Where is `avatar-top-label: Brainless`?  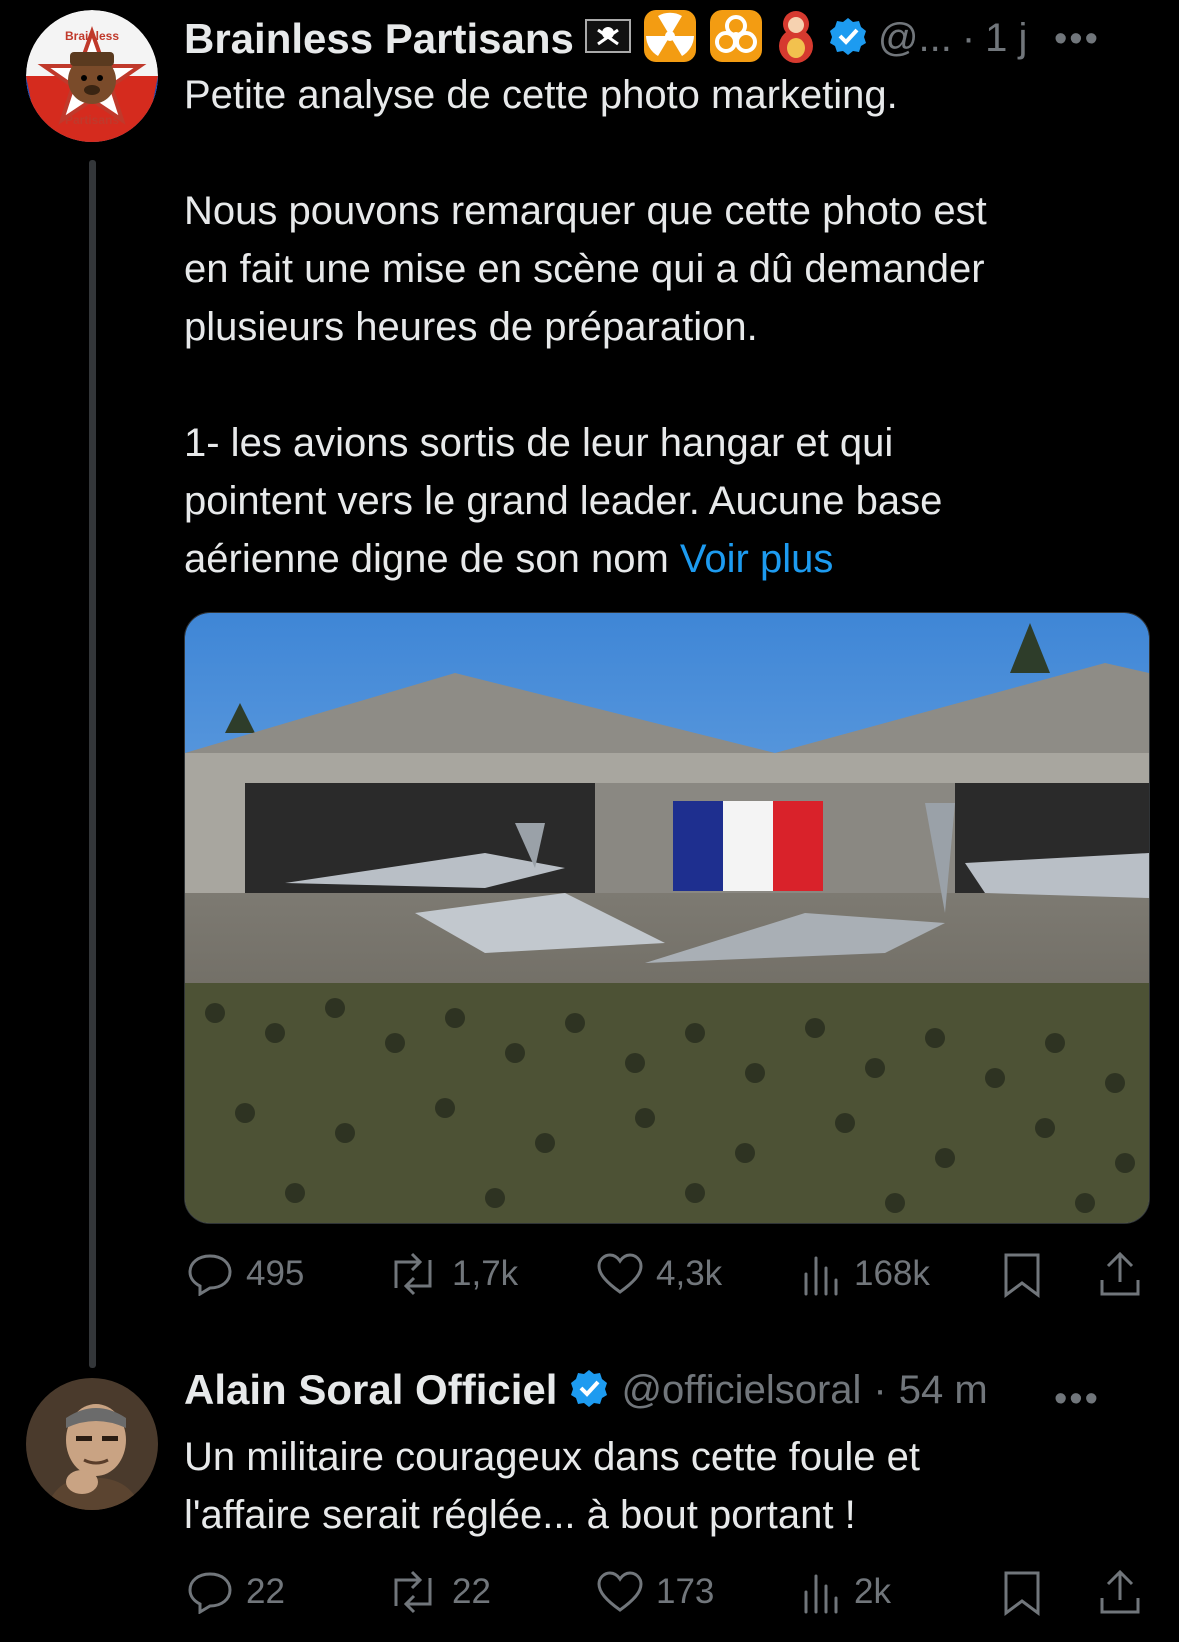
avatar-top-label: Brainless is located at coordinates (92, 36).